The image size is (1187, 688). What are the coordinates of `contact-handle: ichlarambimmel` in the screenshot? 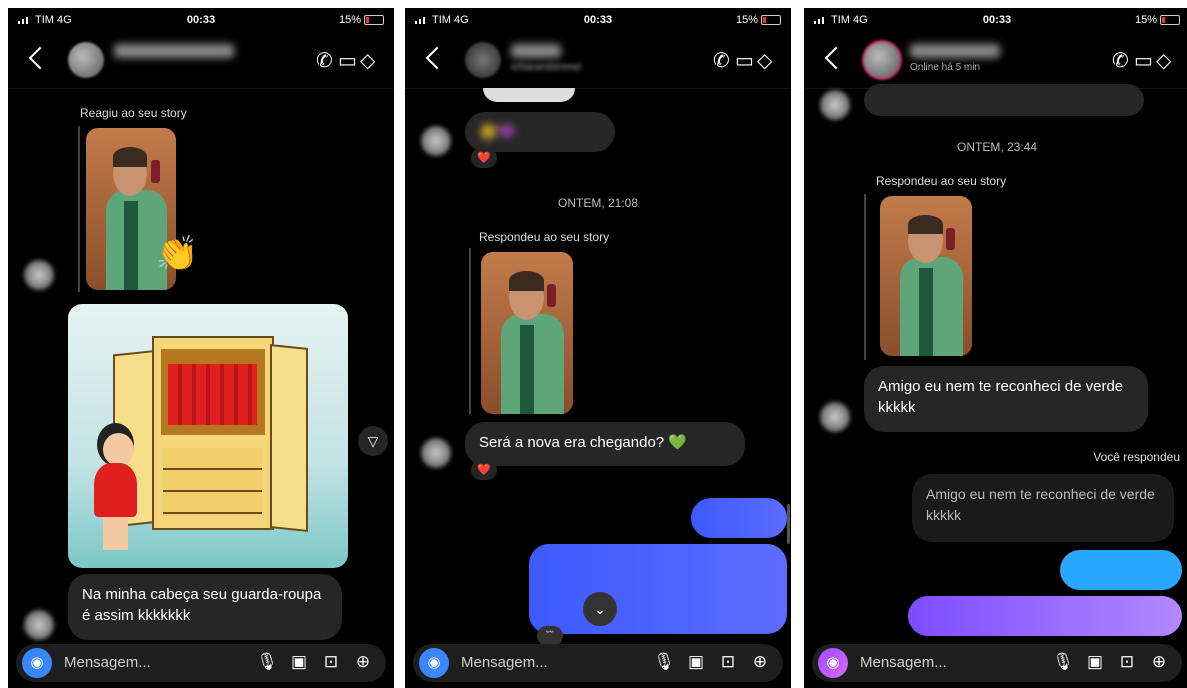 It's located at (546, 67).